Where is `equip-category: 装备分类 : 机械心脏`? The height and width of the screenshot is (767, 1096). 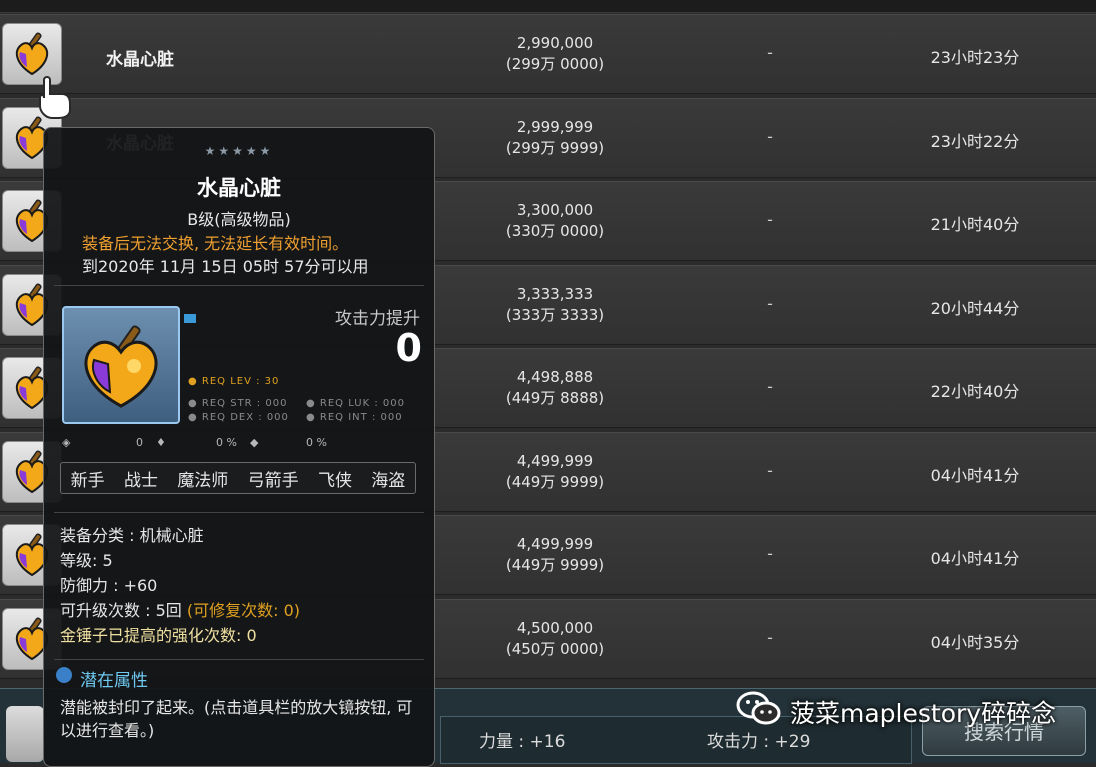 equip-category: 装备分类 : 机械心脏 is located at coordinates (132, 535).